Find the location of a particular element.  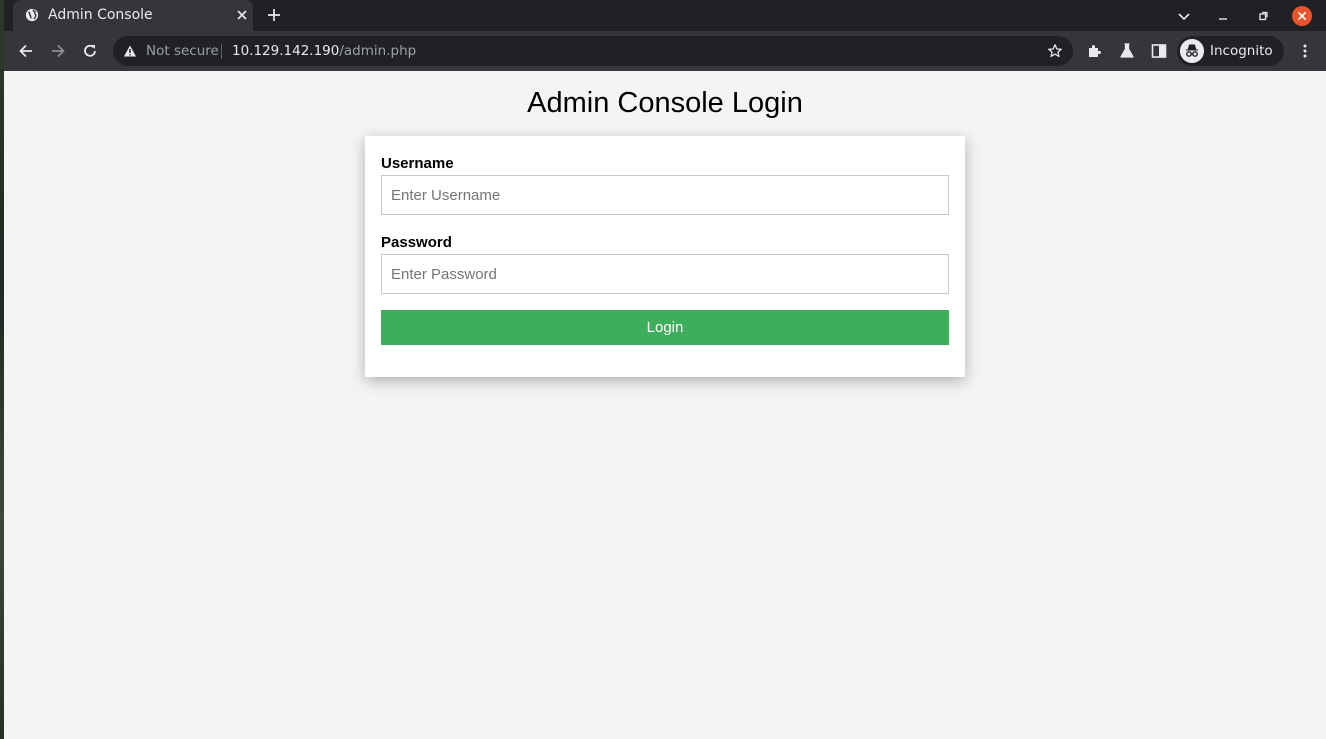

extensions-puzzle-icon is located at coordinates (1095, 51).